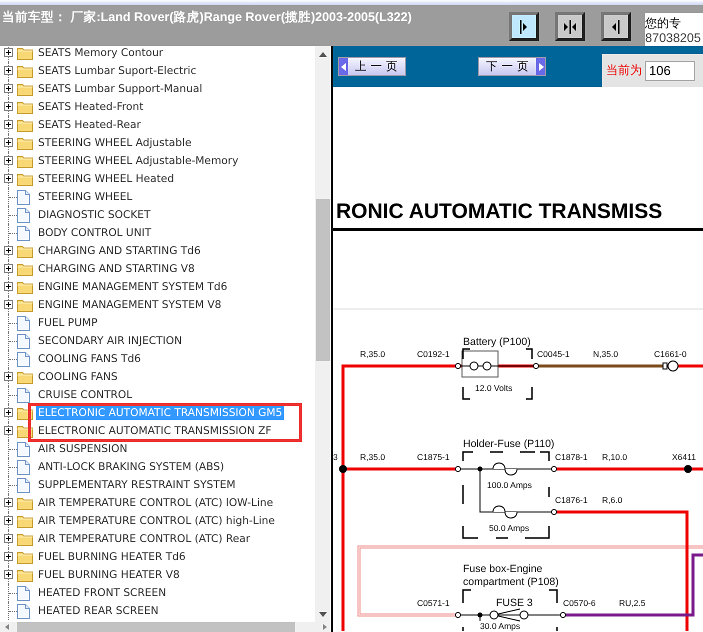 The image size is (703, 632). What do you see at coordinates (117, 71) in the screenshot?
I see `tree-item: SEATS Lumbar Suport-Electric` at bounding box center [117, 71].